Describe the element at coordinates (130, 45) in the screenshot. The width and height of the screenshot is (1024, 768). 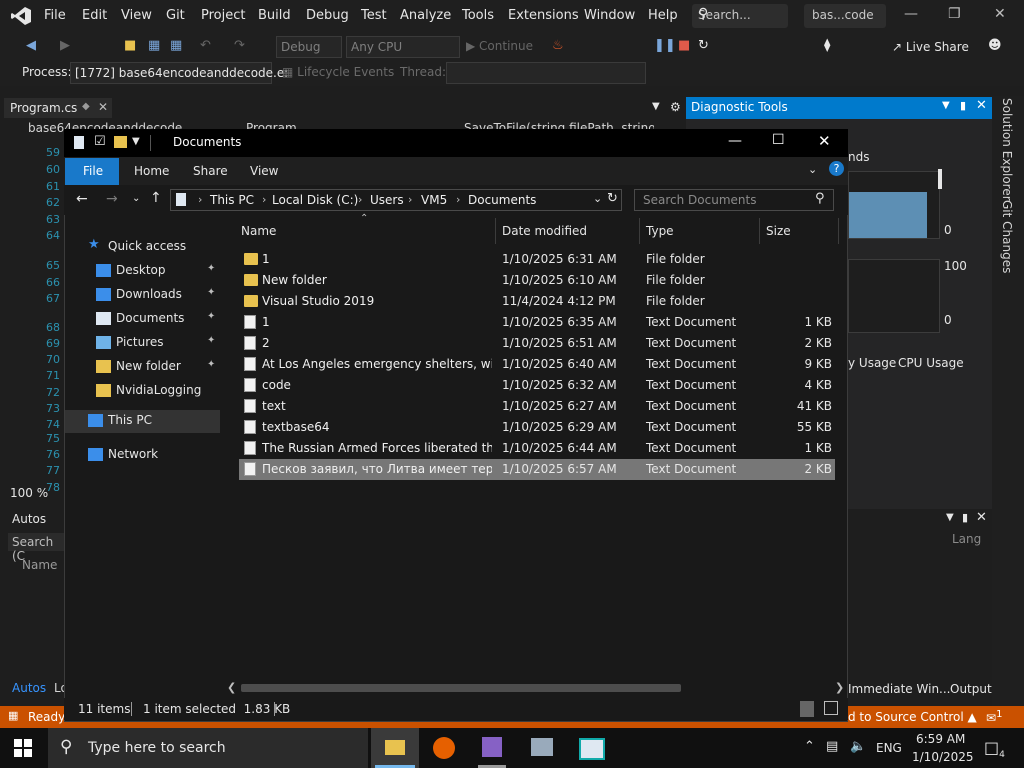
I see `open-folder-icon: ■` at that location.